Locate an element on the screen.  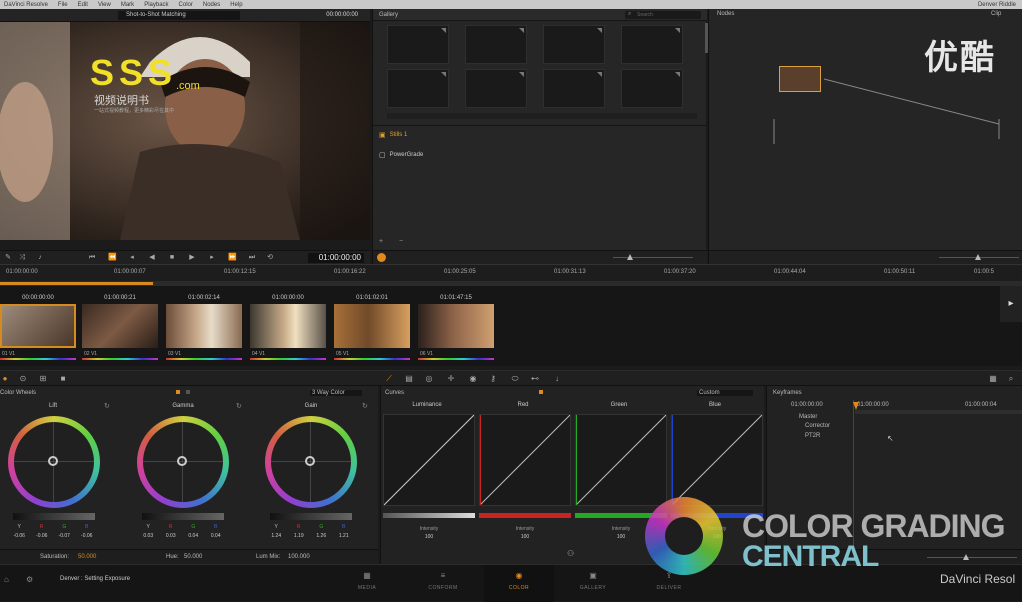
color-wheels-icon: ● is located at coordinates (5, 379).